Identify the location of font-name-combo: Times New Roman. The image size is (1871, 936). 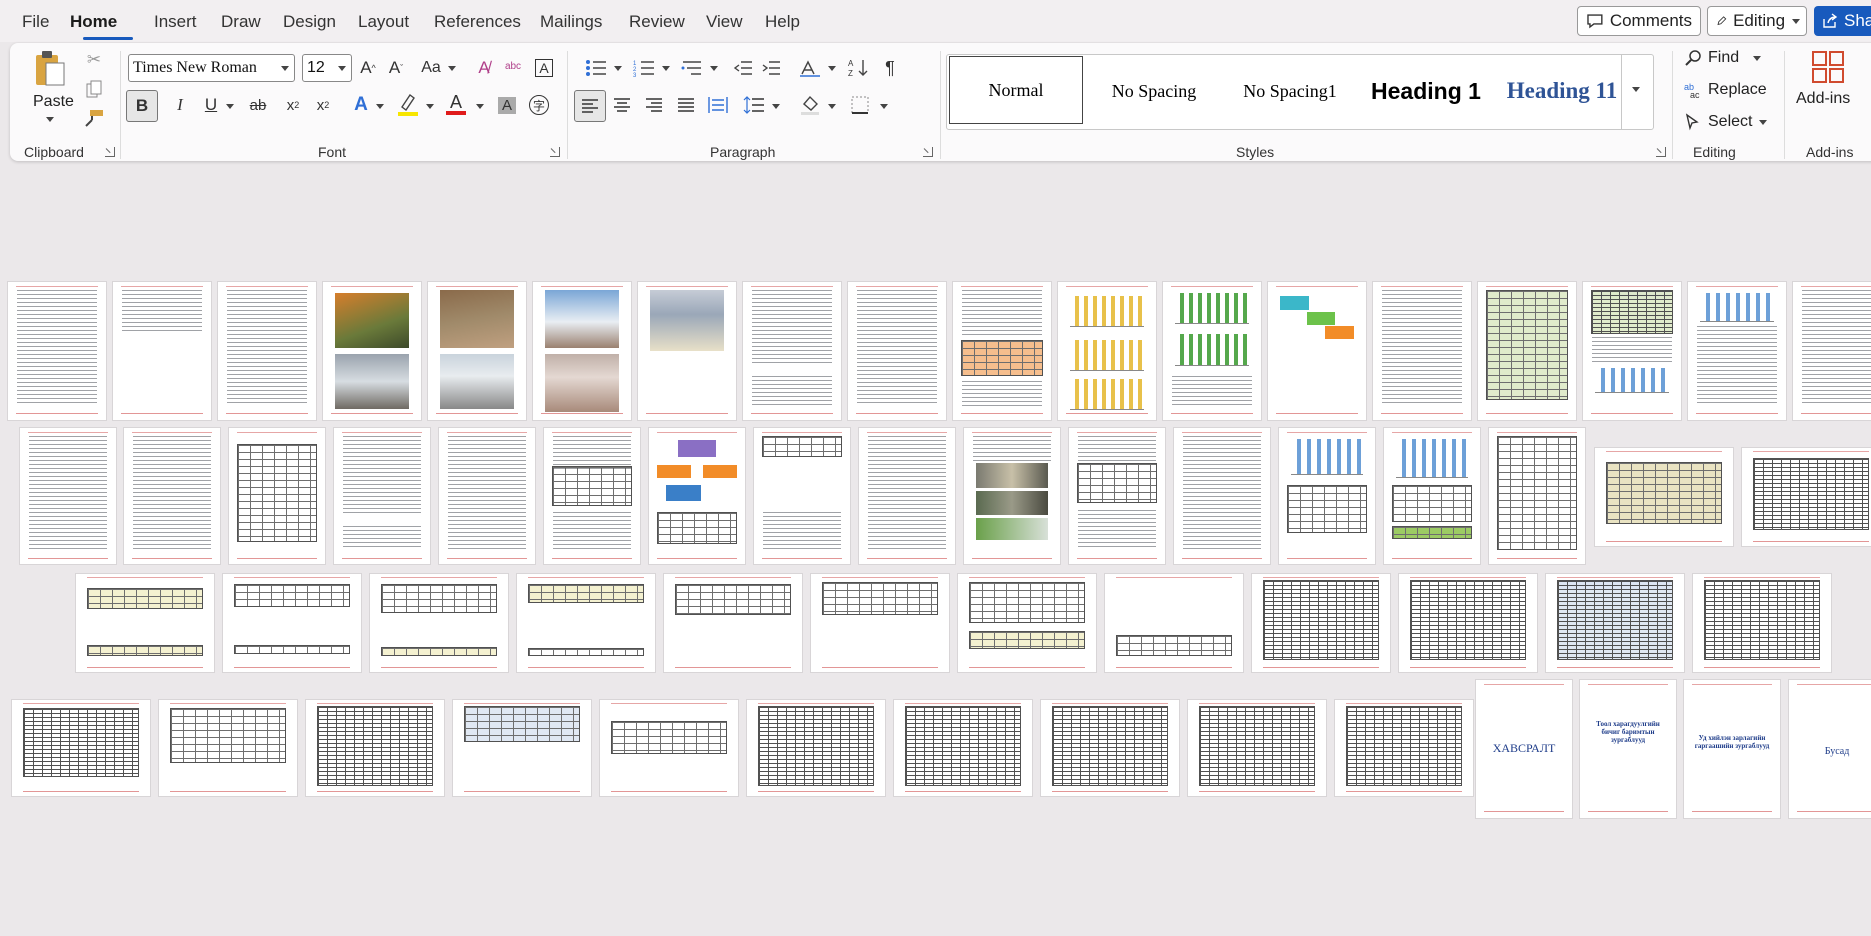
(211, 68).